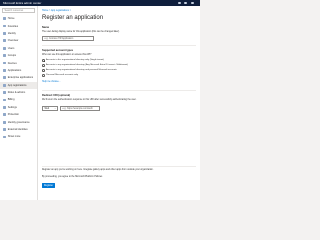 The image size is (320, 240). I want to click on sidebar-item: Devices, so click(18, 62).